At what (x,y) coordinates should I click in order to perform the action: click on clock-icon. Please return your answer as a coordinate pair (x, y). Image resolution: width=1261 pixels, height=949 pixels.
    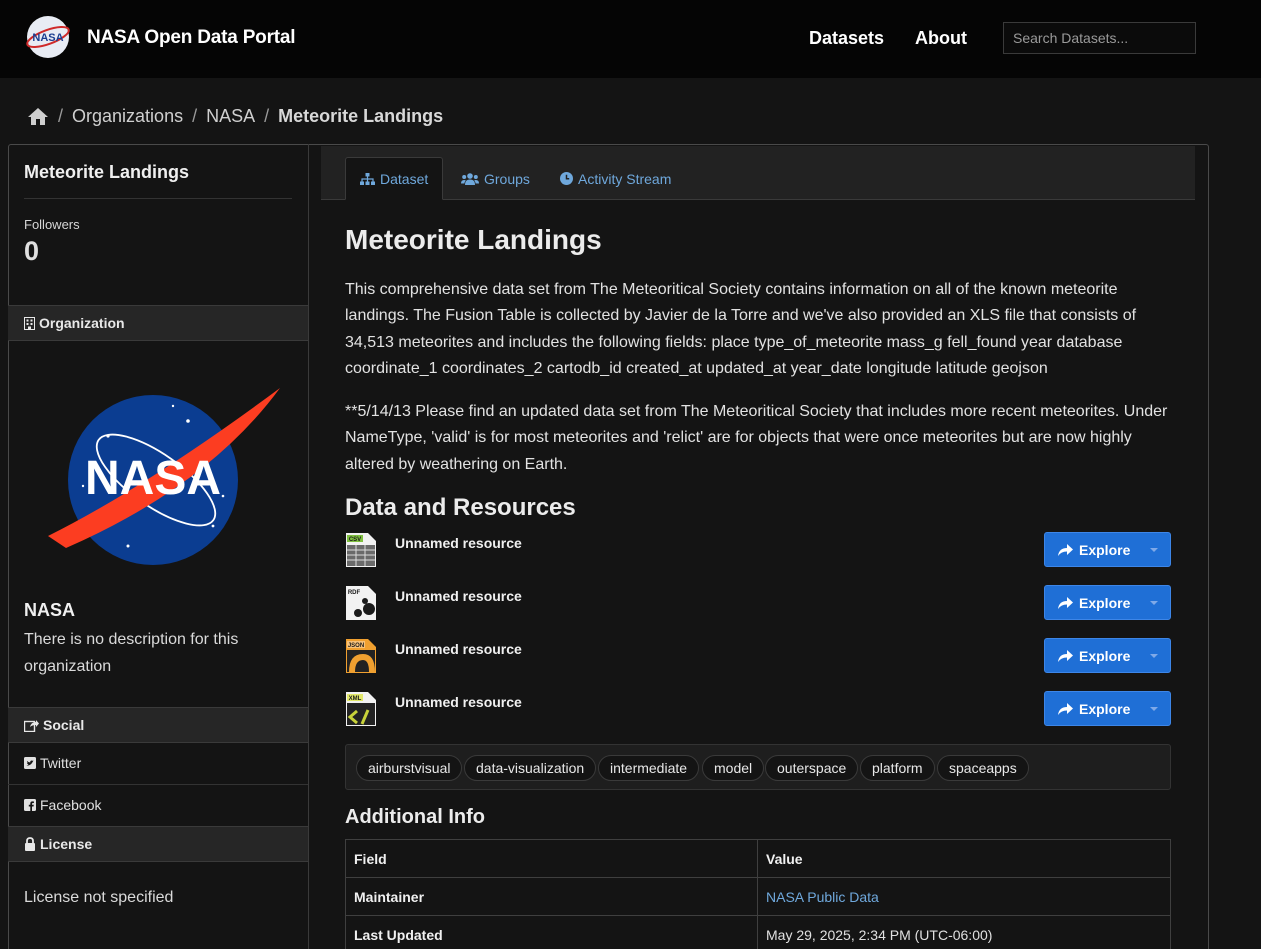
    Looking at the image, I should click on (566, 178).